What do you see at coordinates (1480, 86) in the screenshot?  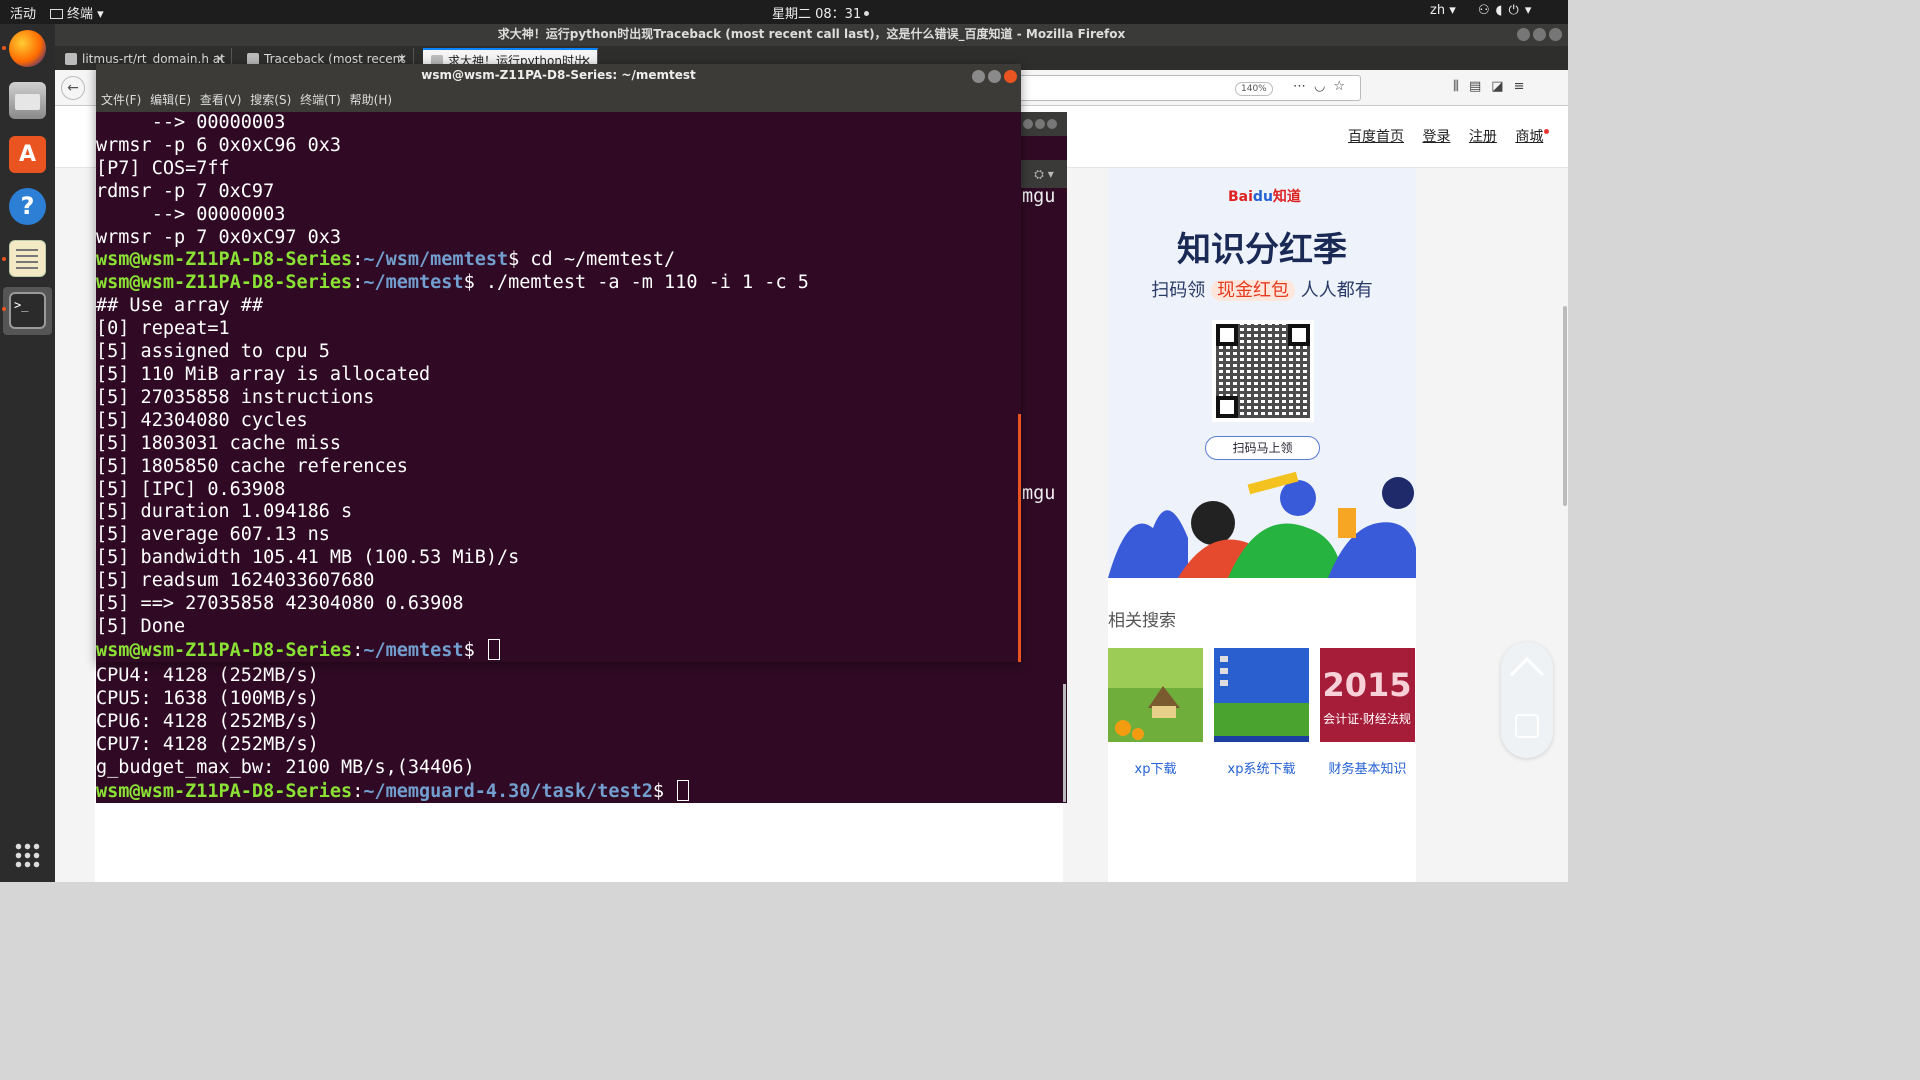 I see `sidebar-icon: ▤` at bounding box center [1480, 86].